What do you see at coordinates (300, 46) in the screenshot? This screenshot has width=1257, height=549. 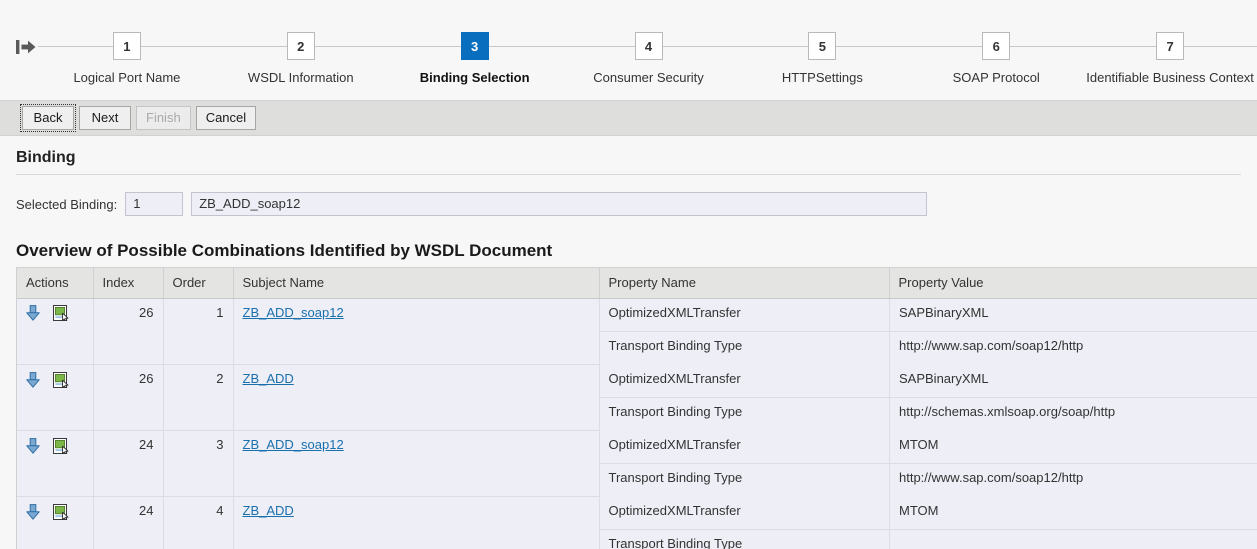 I see `roadmap-step-2-number: 2` at bounding box center [300, 46].